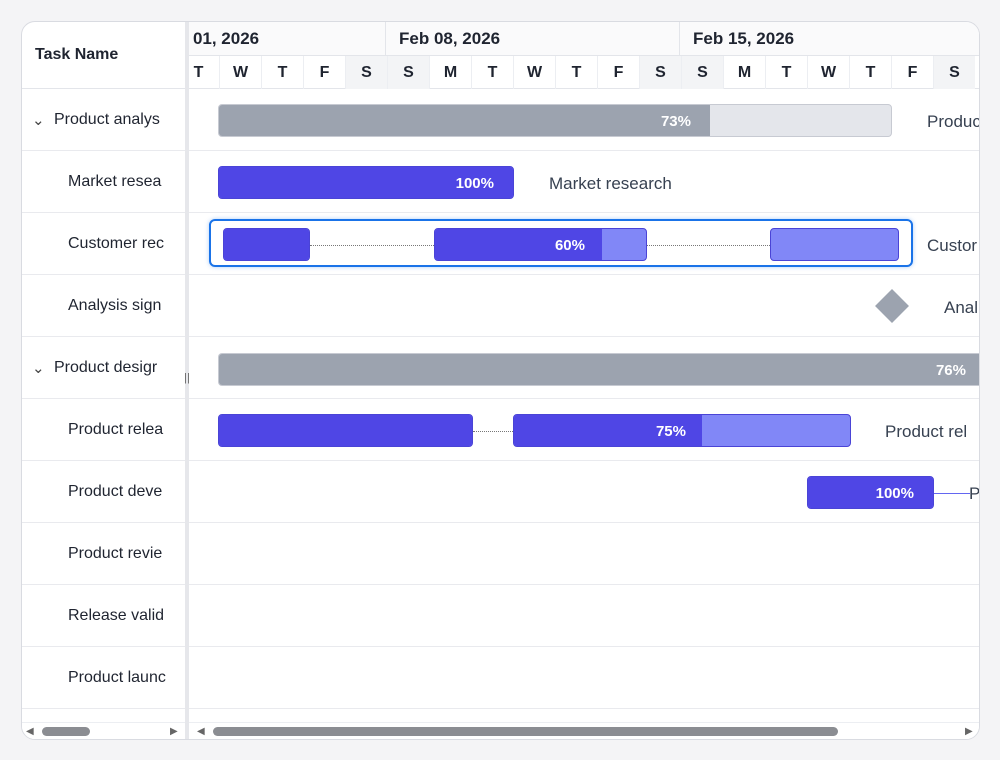  What do you see at coordinates (525, 731) in the screenshot?
I see `chart-scroll-thumb` at bounding box center [525, 731].